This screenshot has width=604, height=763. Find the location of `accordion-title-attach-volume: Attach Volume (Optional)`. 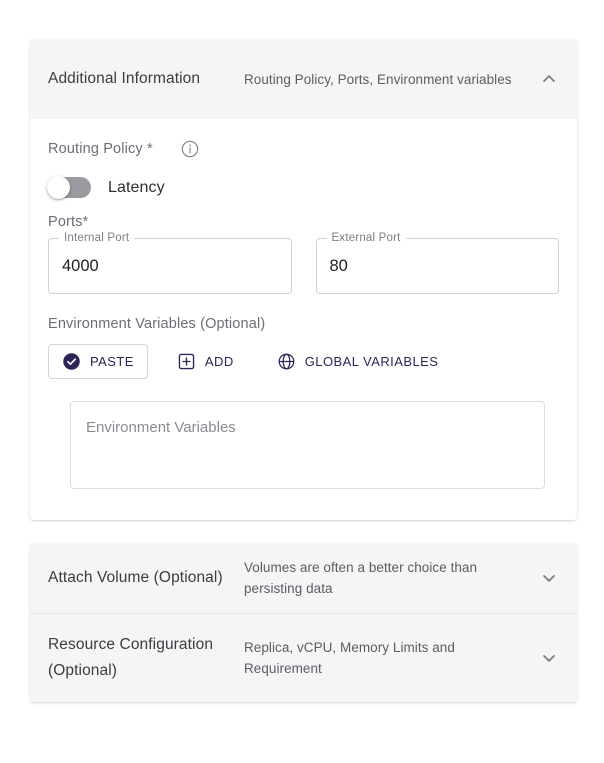

accordion-title-attach-volume: Attach Volume (Optional) is located at coordinates (135, 577).